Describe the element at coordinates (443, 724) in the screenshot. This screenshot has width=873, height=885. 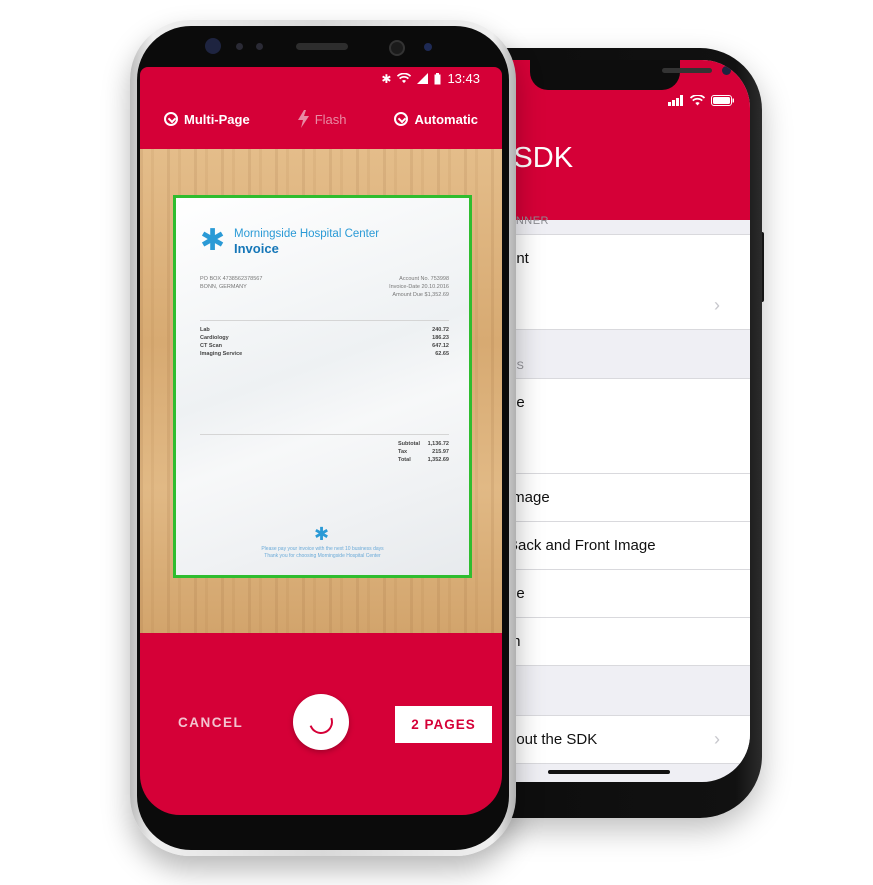
I see `pages-button: 2 PAGES` at that location.